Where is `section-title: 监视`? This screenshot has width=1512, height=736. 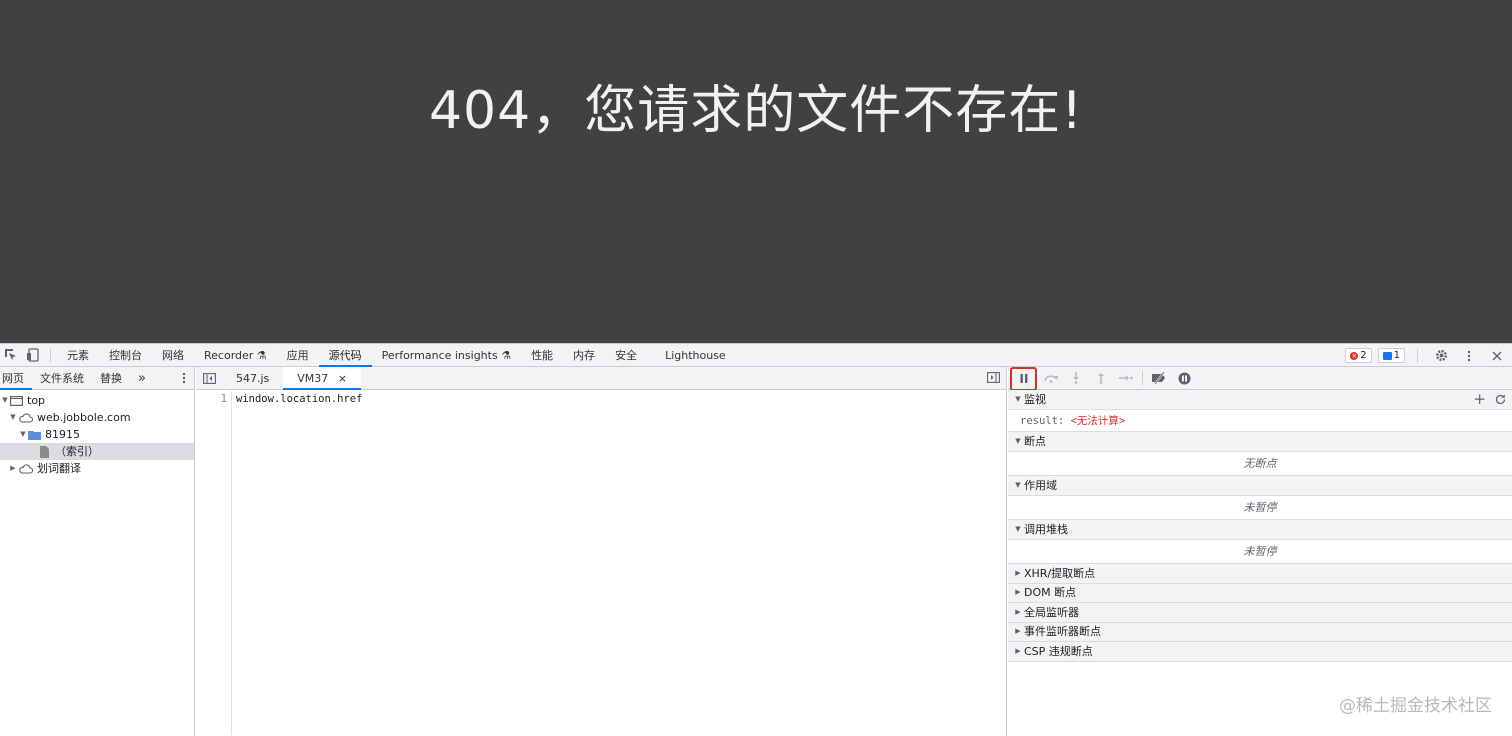 section-title: 监视 is located at coordinates (1035, 399).